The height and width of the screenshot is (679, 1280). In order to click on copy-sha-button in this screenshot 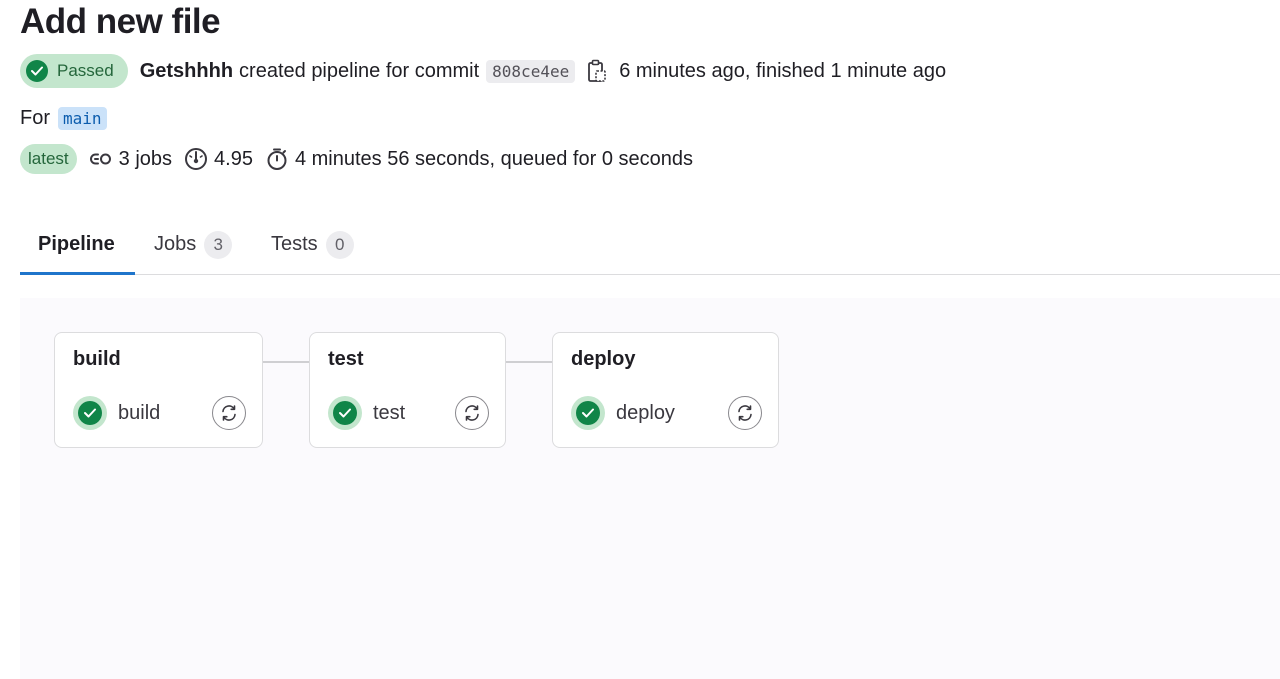, I will do `click(597, 71)`.